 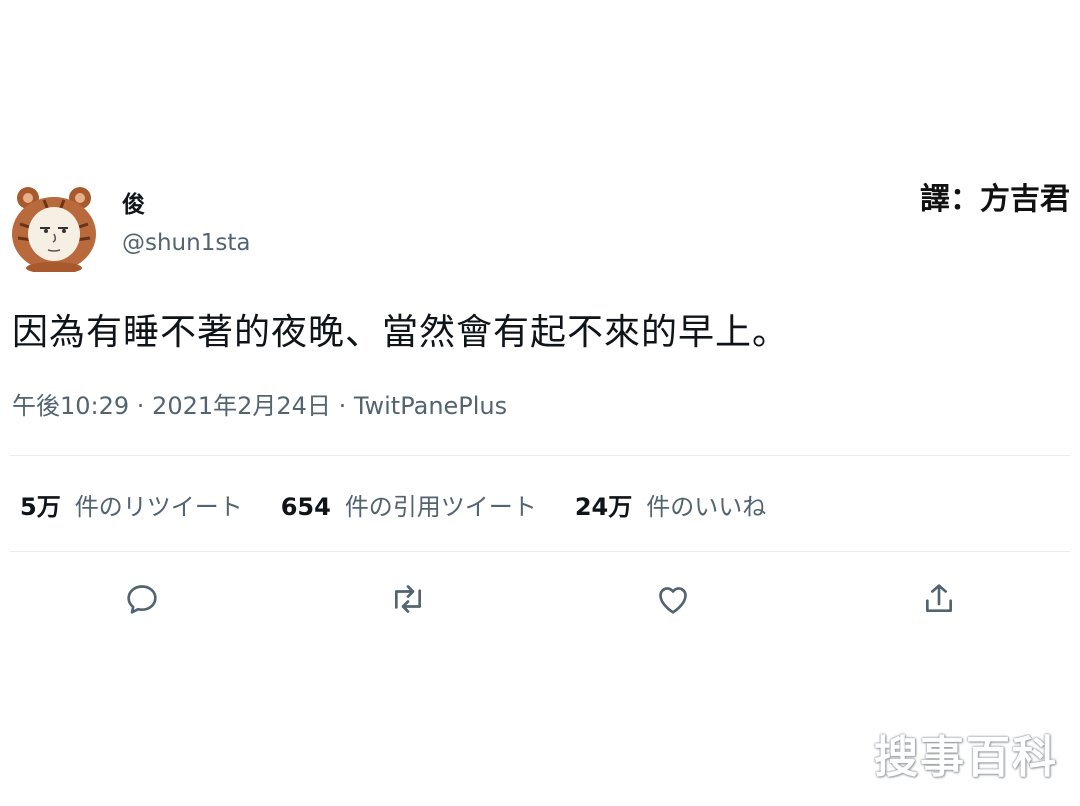 I want to click on display-name: 俊, so click(x=133, y=205).